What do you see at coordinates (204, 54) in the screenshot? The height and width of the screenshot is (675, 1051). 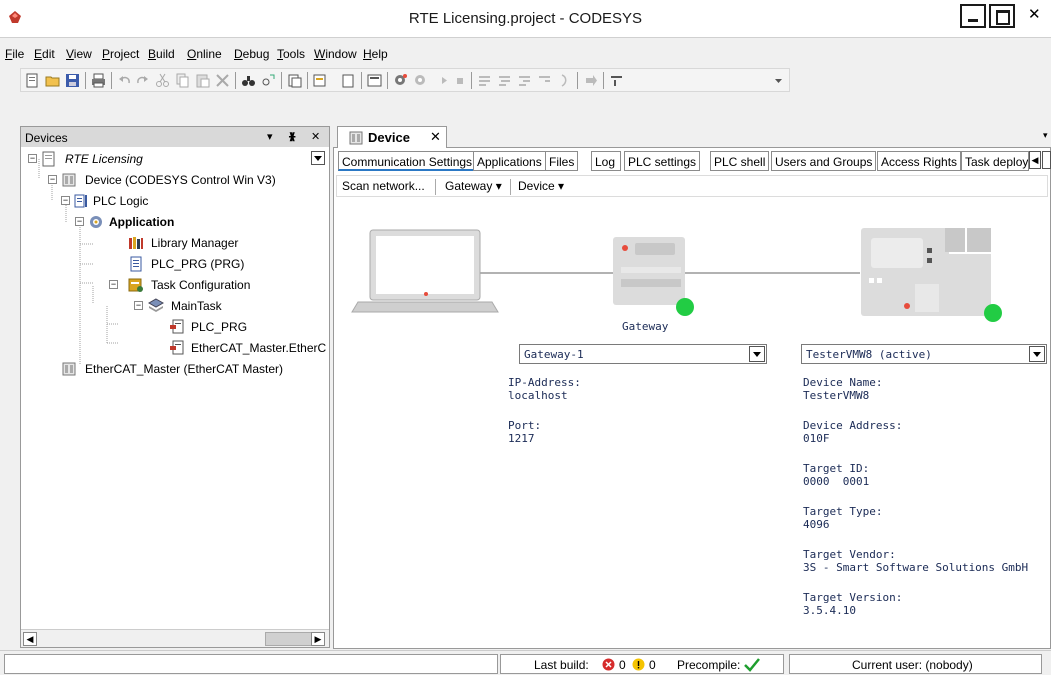 I see `menu-online: Online` at bounding box center [204, 54].